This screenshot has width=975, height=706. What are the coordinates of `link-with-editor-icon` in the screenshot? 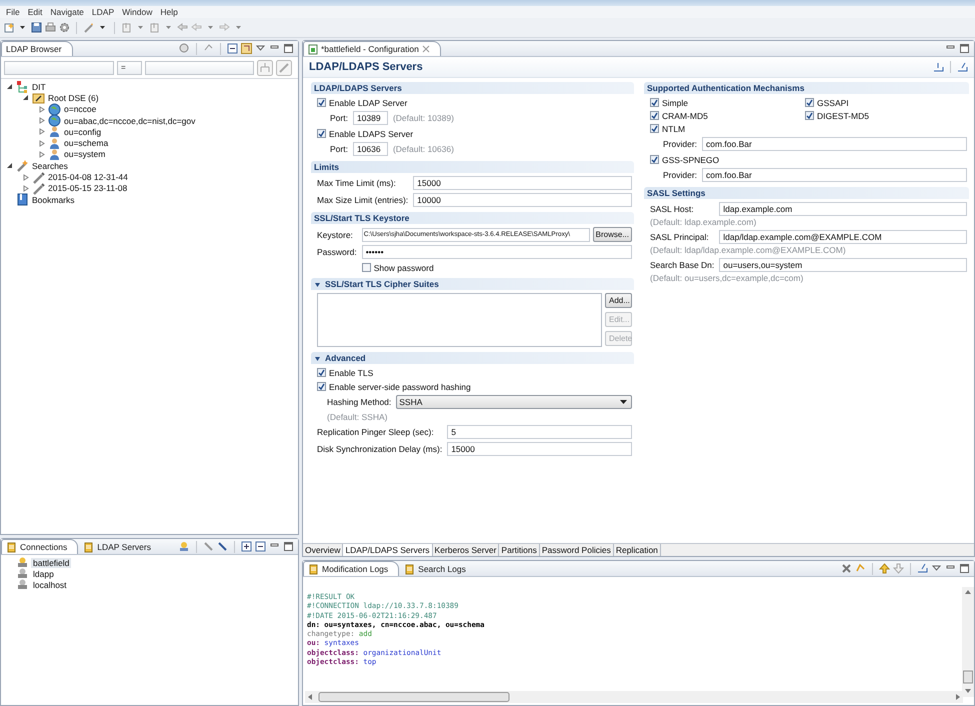 It's located at (246, 48).